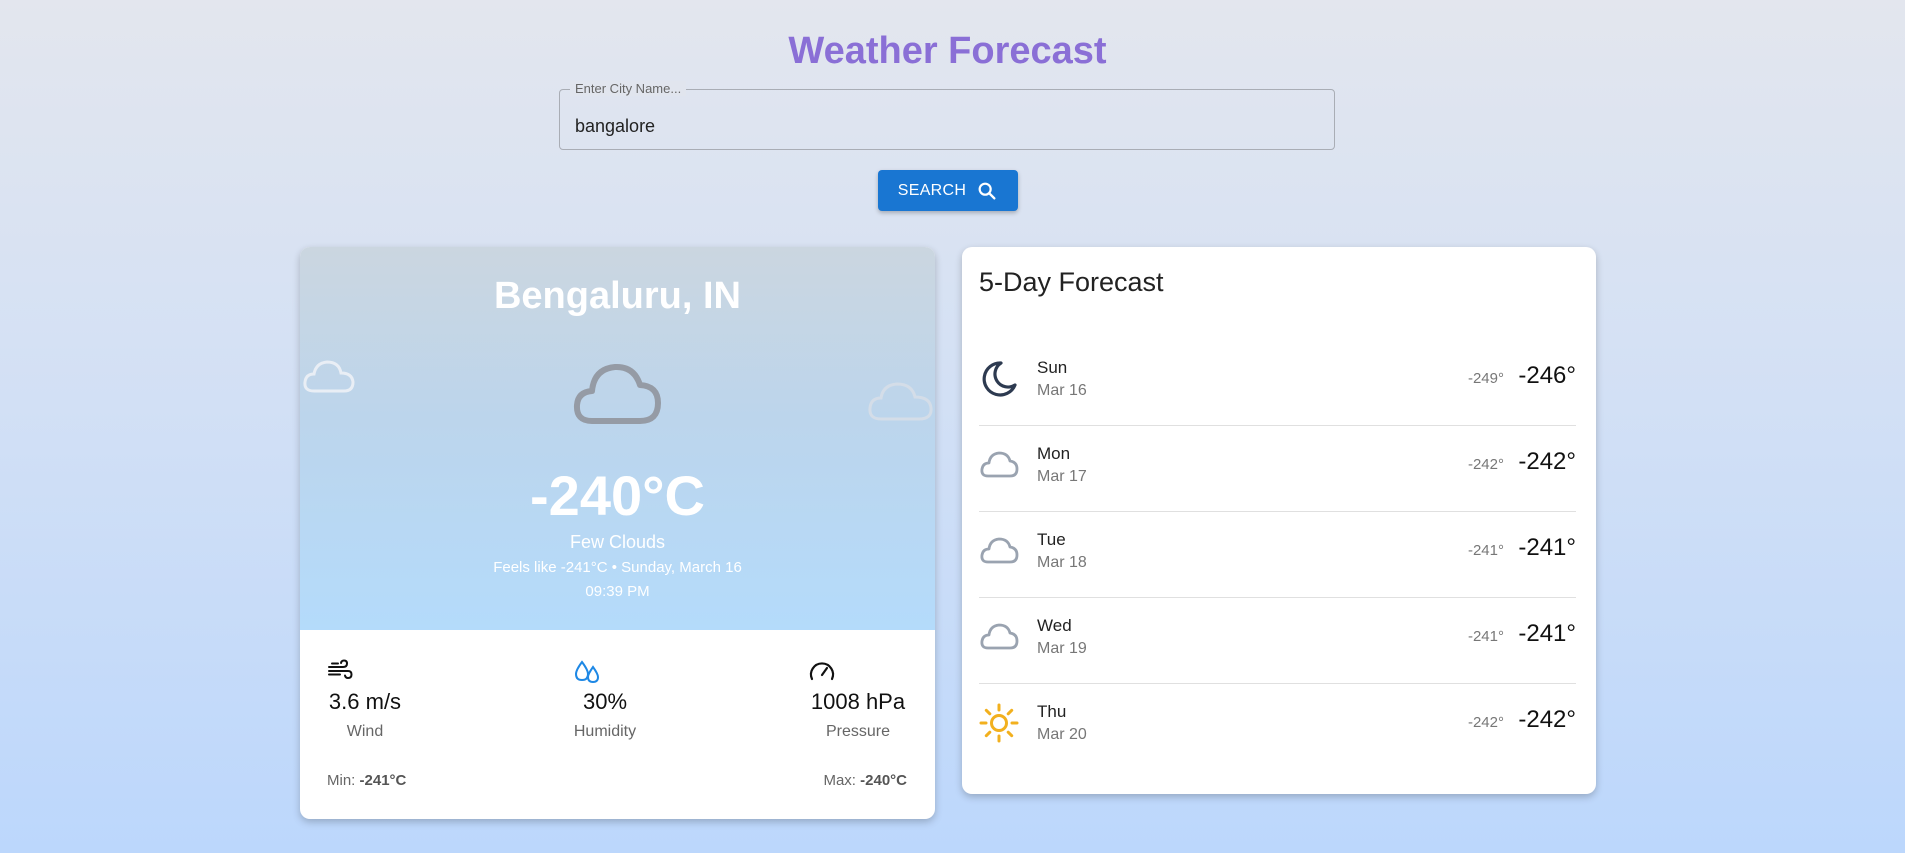 The width and height of the screenshot is (1905, 853). Describe the element at coordinates (1277, 383) in the screenshot. I see `forecast-row: Sun Mar 16 -249° -246°` at that location.